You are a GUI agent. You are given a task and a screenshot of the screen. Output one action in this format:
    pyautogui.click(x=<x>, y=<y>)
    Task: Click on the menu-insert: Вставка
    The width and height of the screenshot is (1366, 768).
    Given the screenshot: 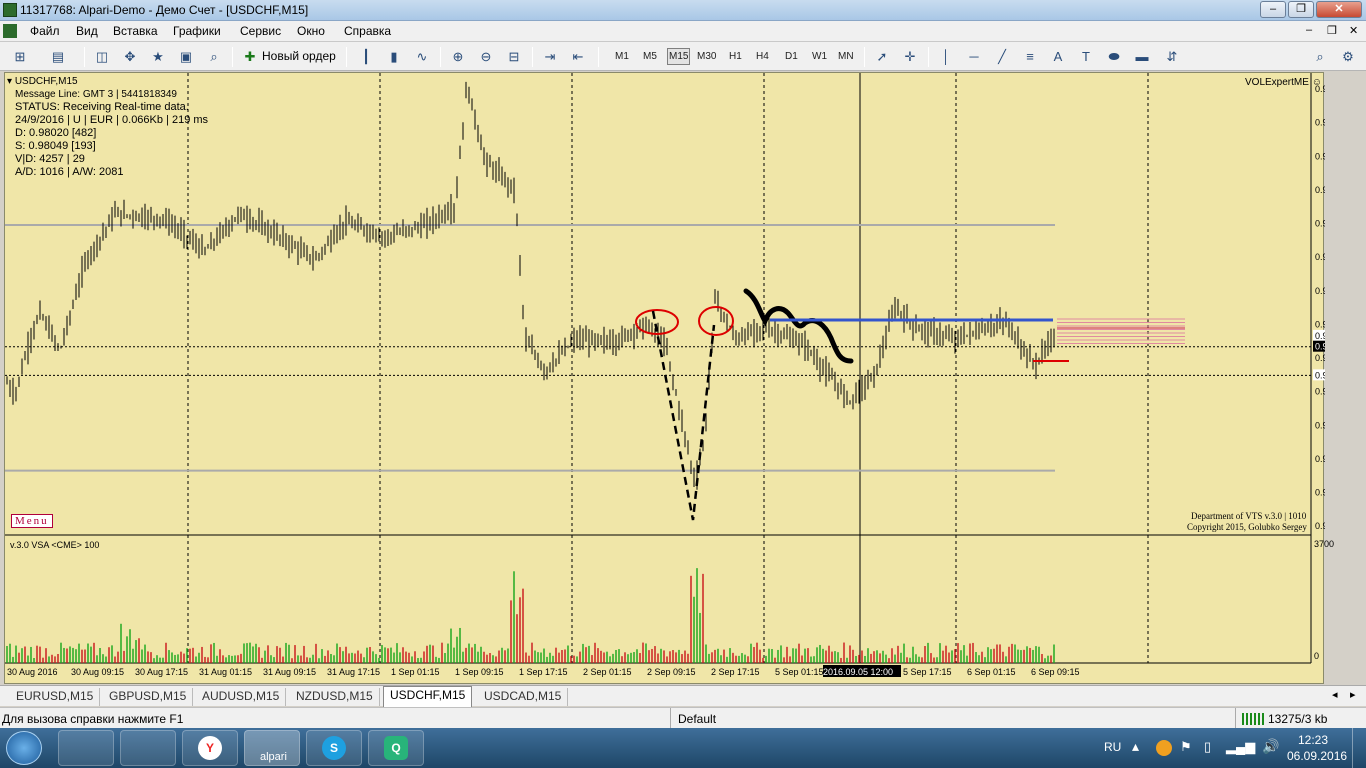 What is the action you would take?
    pyautogui.click(x=135, y=31)
    